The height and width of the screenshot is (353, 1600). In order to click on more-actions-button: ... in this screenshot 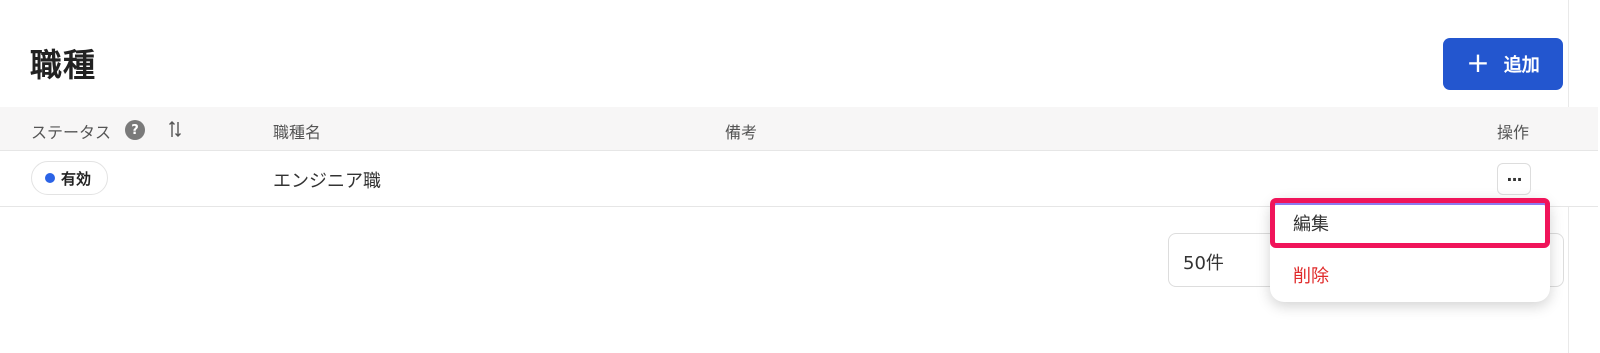, I will do `click(1514, 179)`.